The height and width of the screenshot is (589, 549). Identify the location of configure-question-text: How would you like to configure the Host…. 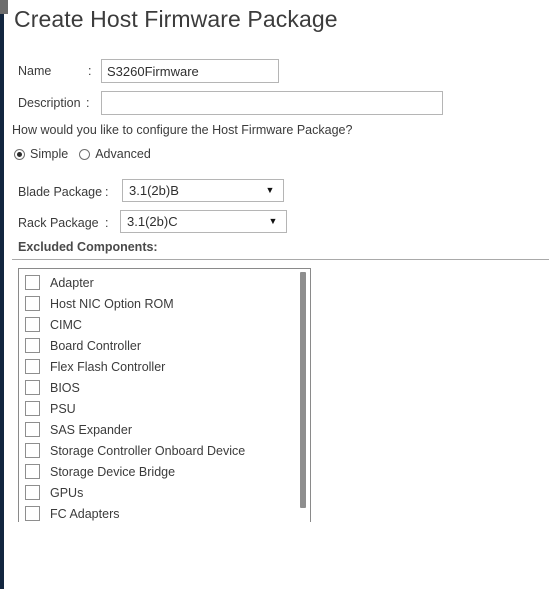
(182, 130).